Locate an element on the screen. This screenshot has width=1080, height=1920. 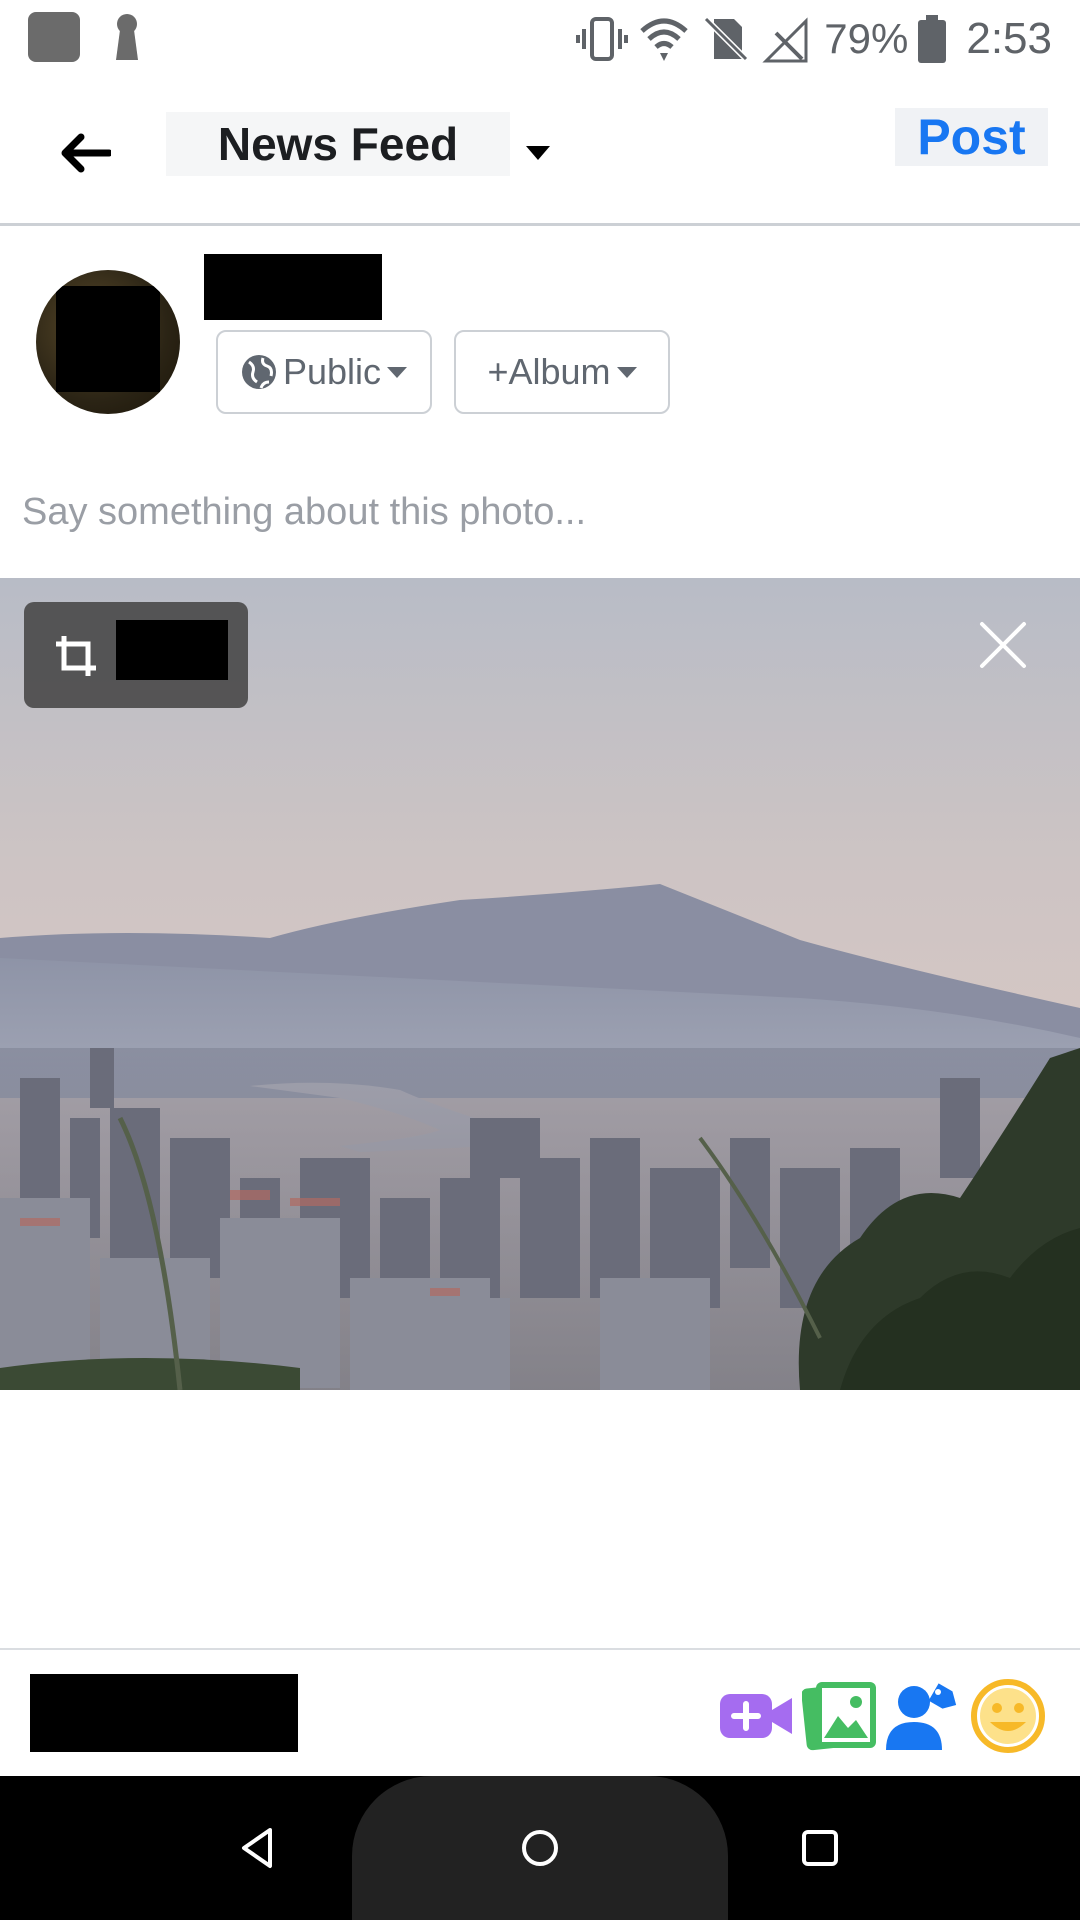
battery-icon is located at coordinates (932, 39).